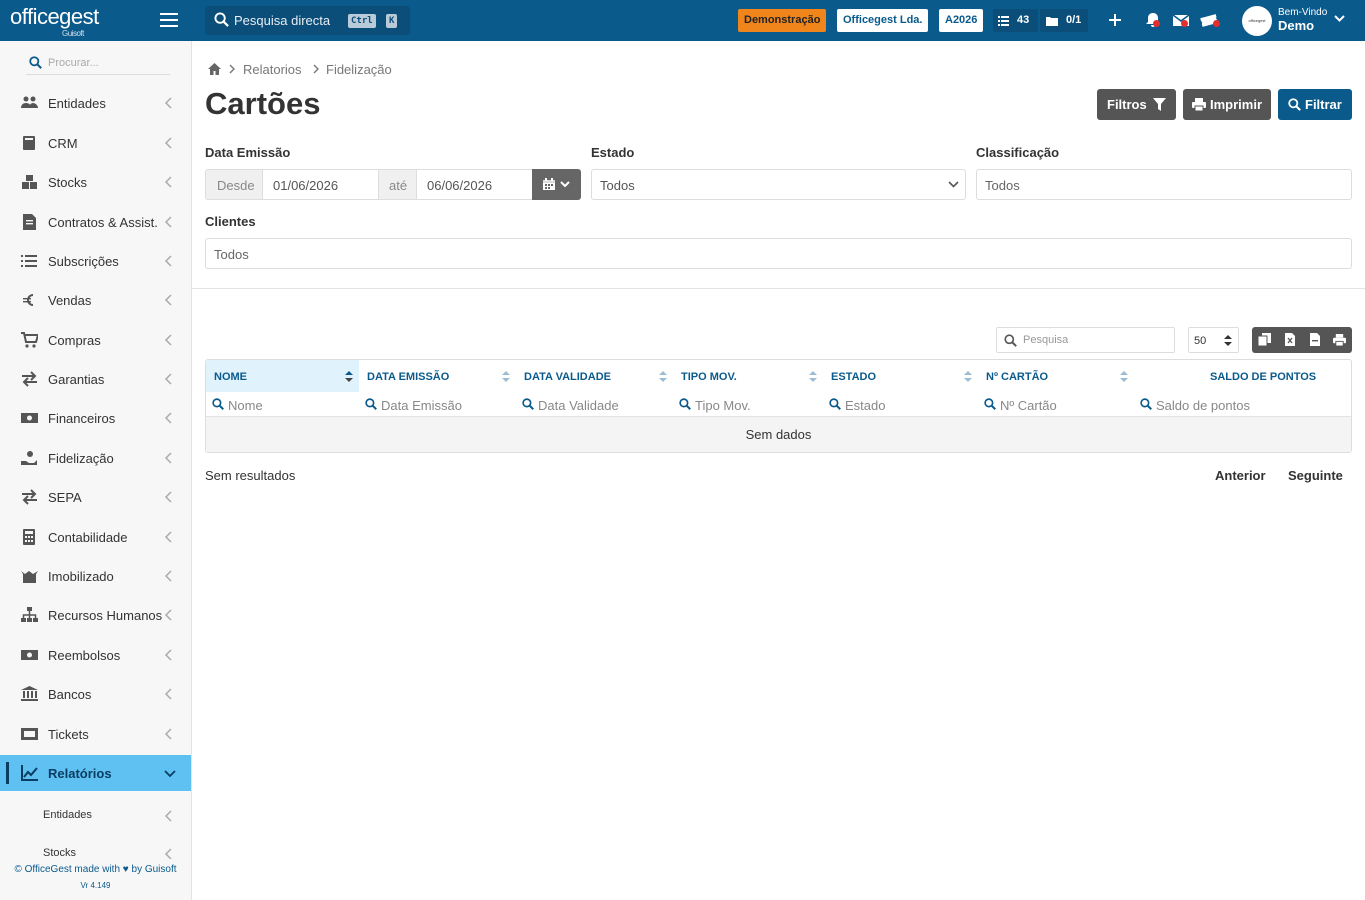 The image size is (1365, 900). Describe the element at coordinates (282, 404) in the screenshot. I see `column-filter-nome: Nome` at that location.